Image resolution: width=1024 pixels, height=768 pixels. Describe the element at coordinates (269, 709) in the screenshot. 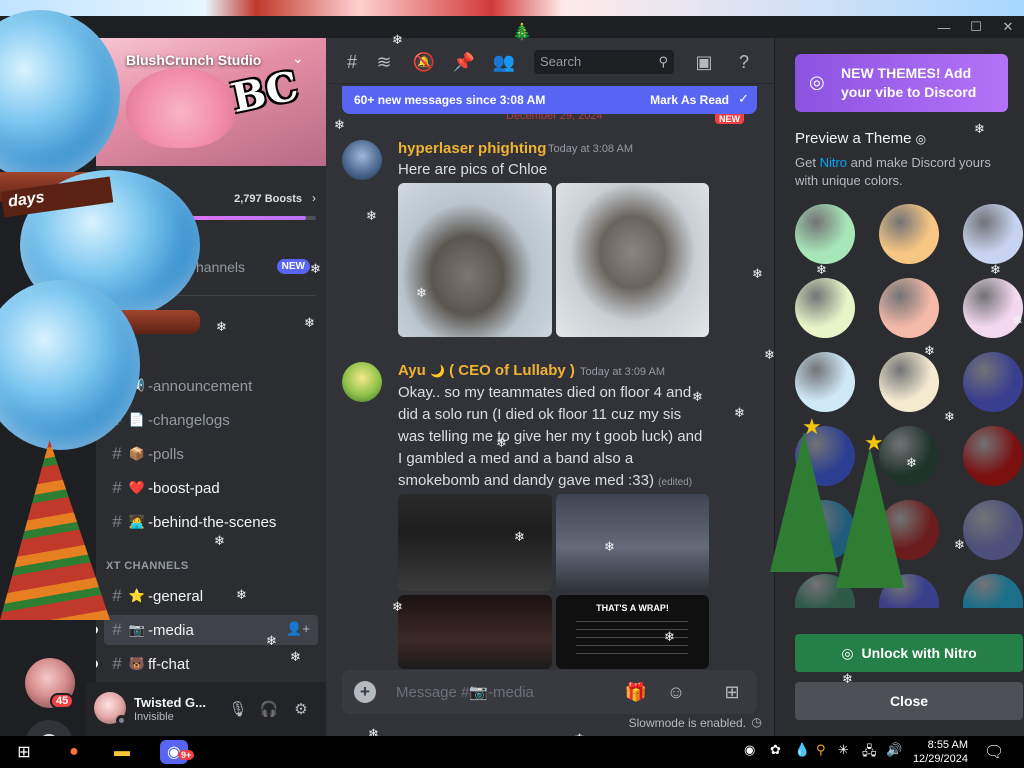

I see `headphones-icon: 🎧` at that location.